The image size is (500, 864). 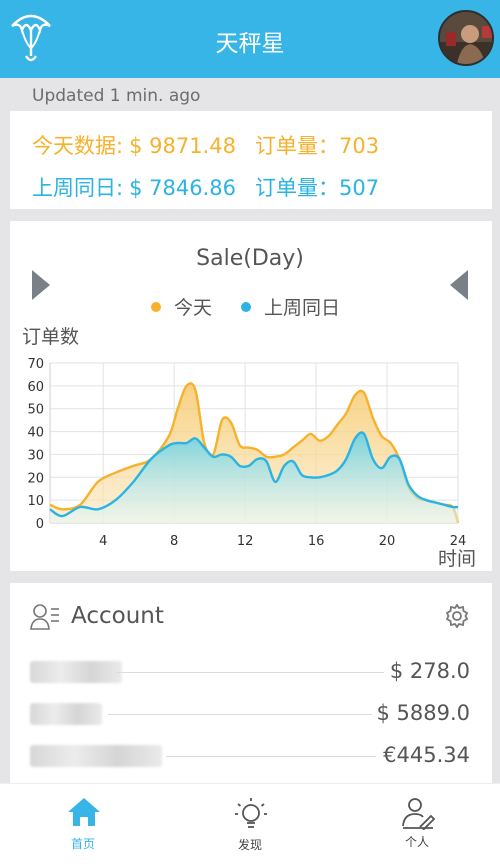 What do you see at coordinates (387, 541) in the screenshot?
I see `x-tick-label: 20` at bounding box center [387, 541].